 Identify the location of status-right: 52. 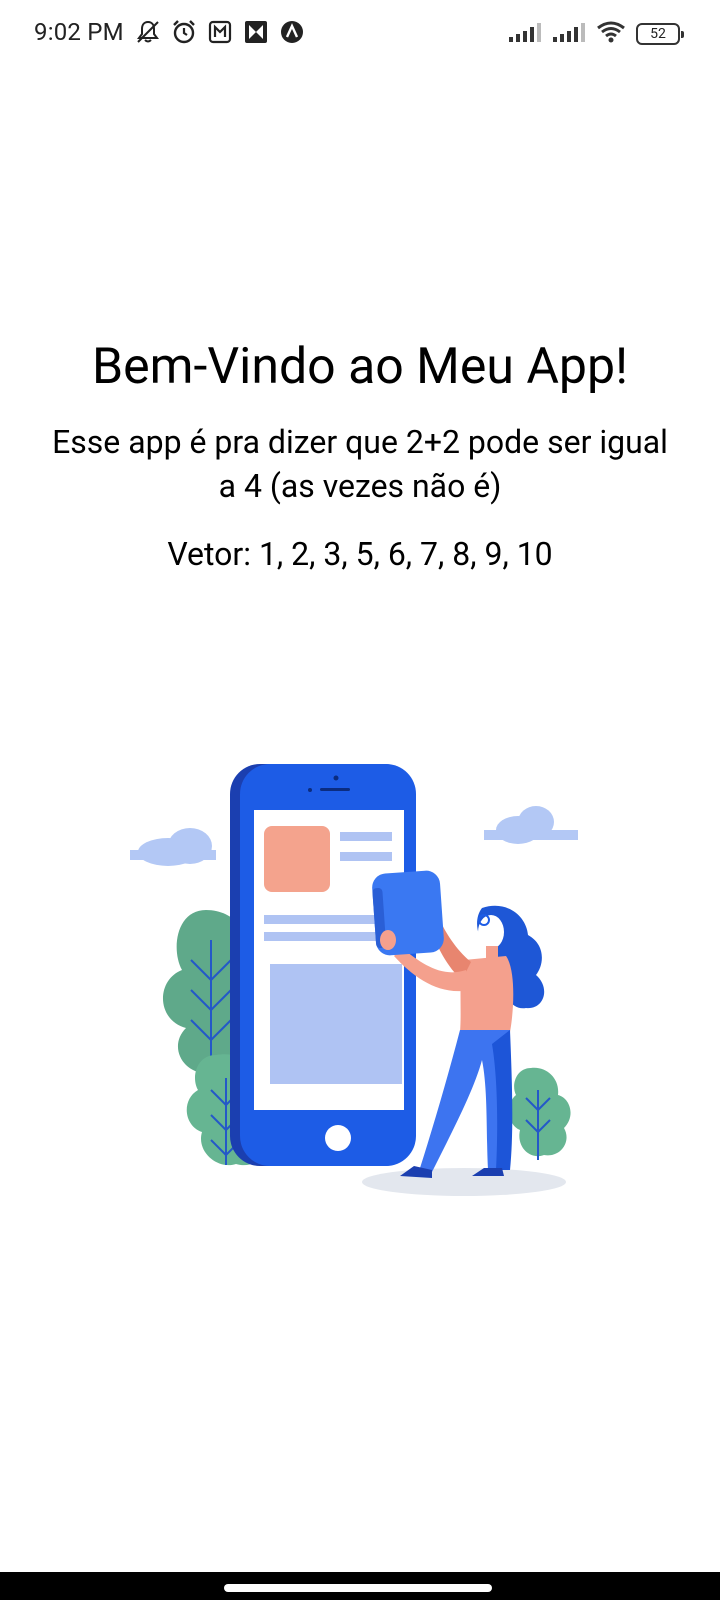
(596, 34).